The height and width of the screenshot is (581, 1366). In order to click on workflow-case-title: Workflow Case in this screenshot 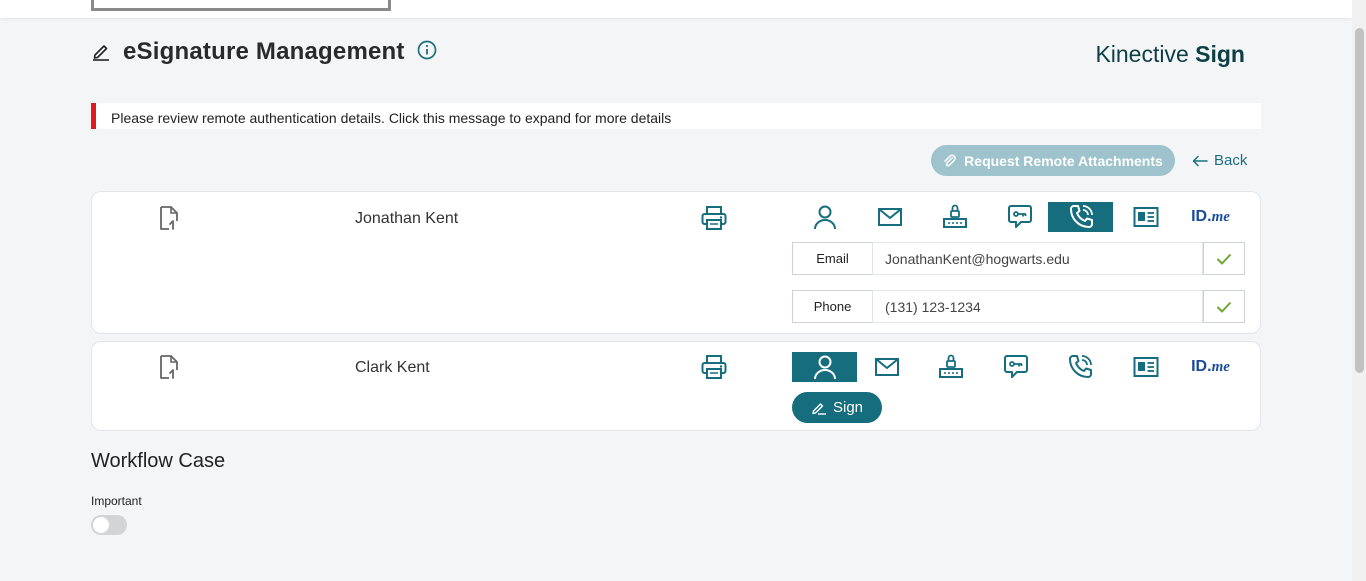, I will do `click(158, 461)`.